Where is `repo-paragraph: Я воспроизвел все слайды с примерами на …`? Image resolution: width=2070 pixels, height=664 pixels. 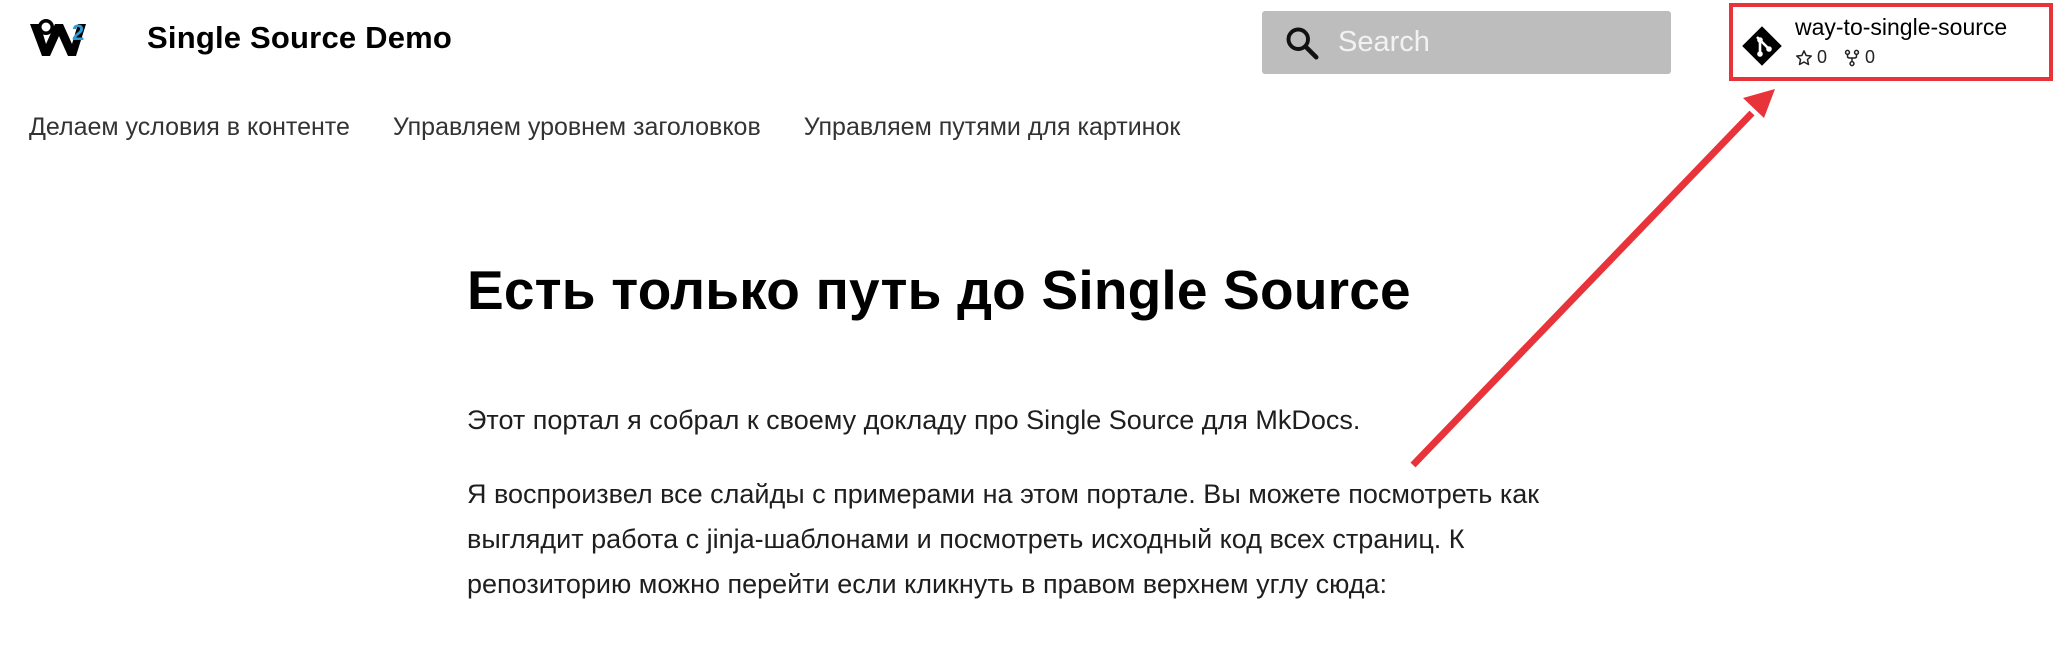
repo-paragraph: Я воспроизвел все слайды с примерами на … is located at coordinates (1003, 539).